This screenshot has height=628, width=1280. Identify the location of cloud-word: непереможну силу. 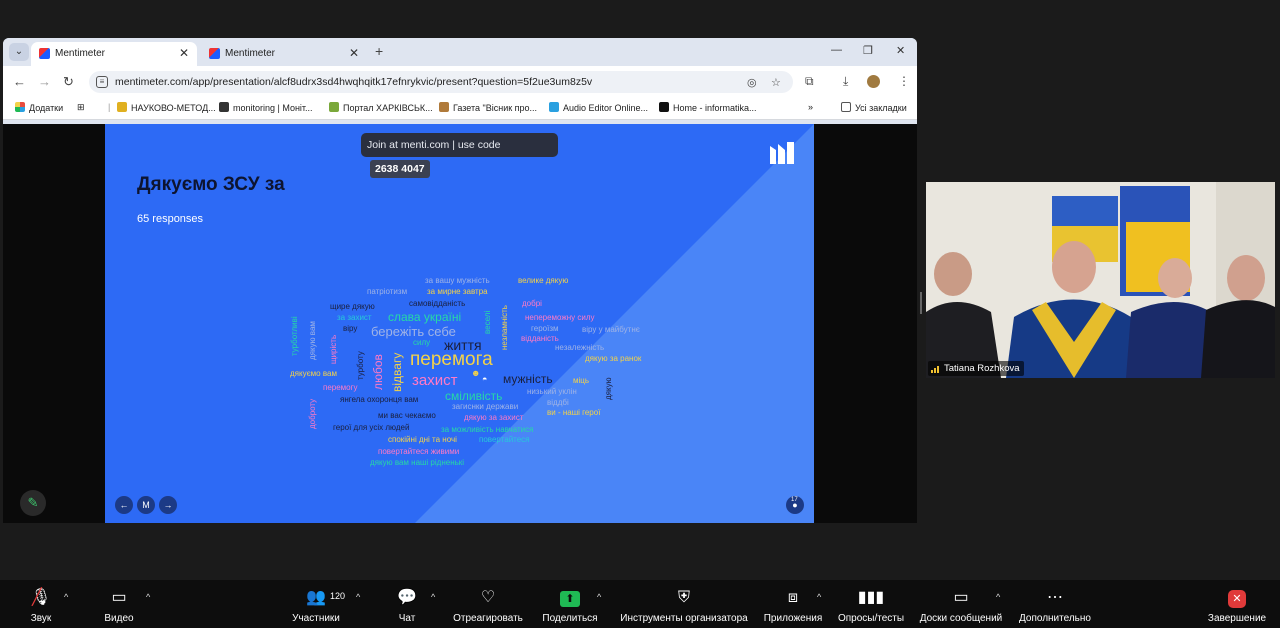
(560, 317).